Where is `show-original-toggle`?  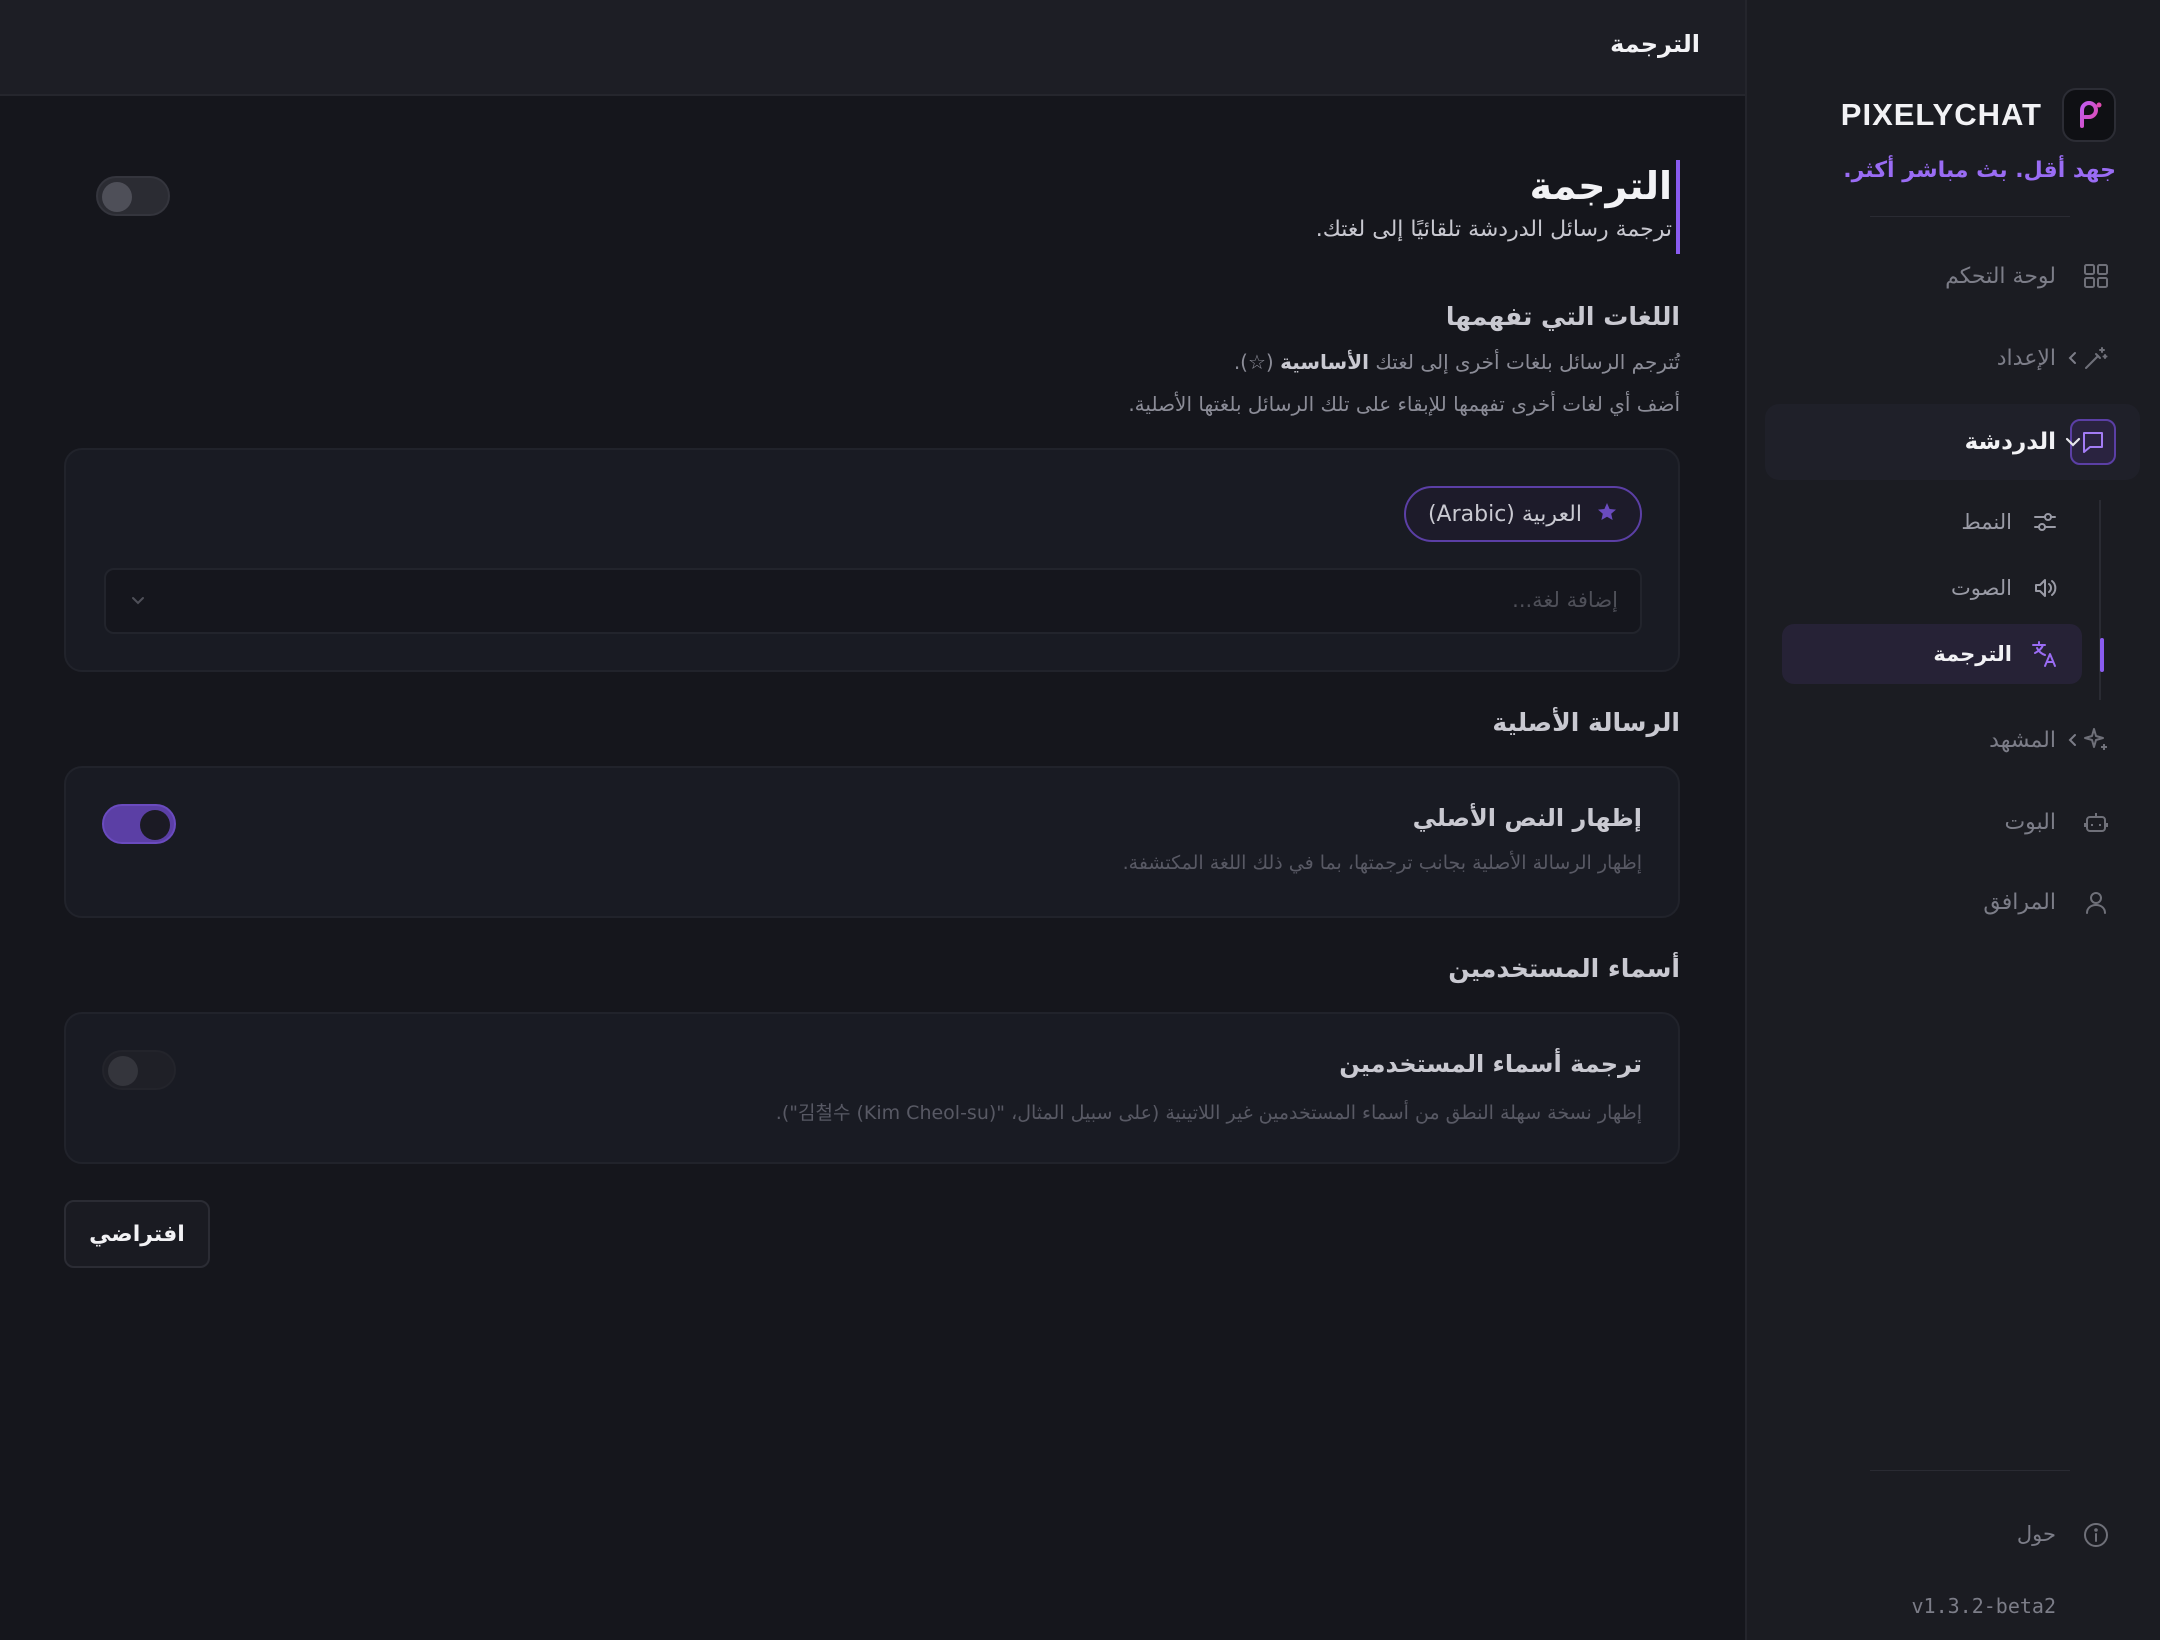 show-original-toggle is located at coordinates (139, 824).